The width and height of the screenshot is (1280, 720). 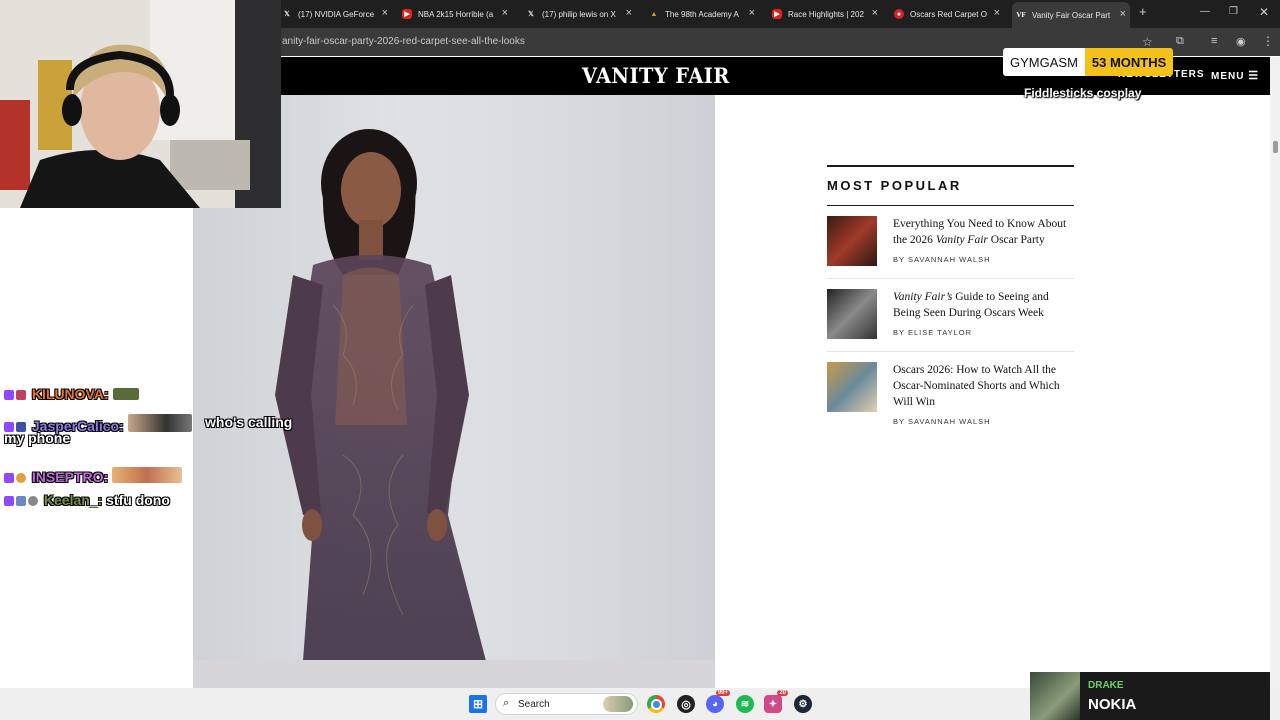 I want to click on sub-message: Fiddlesticks cosplay, so click(x=1083, y=93).